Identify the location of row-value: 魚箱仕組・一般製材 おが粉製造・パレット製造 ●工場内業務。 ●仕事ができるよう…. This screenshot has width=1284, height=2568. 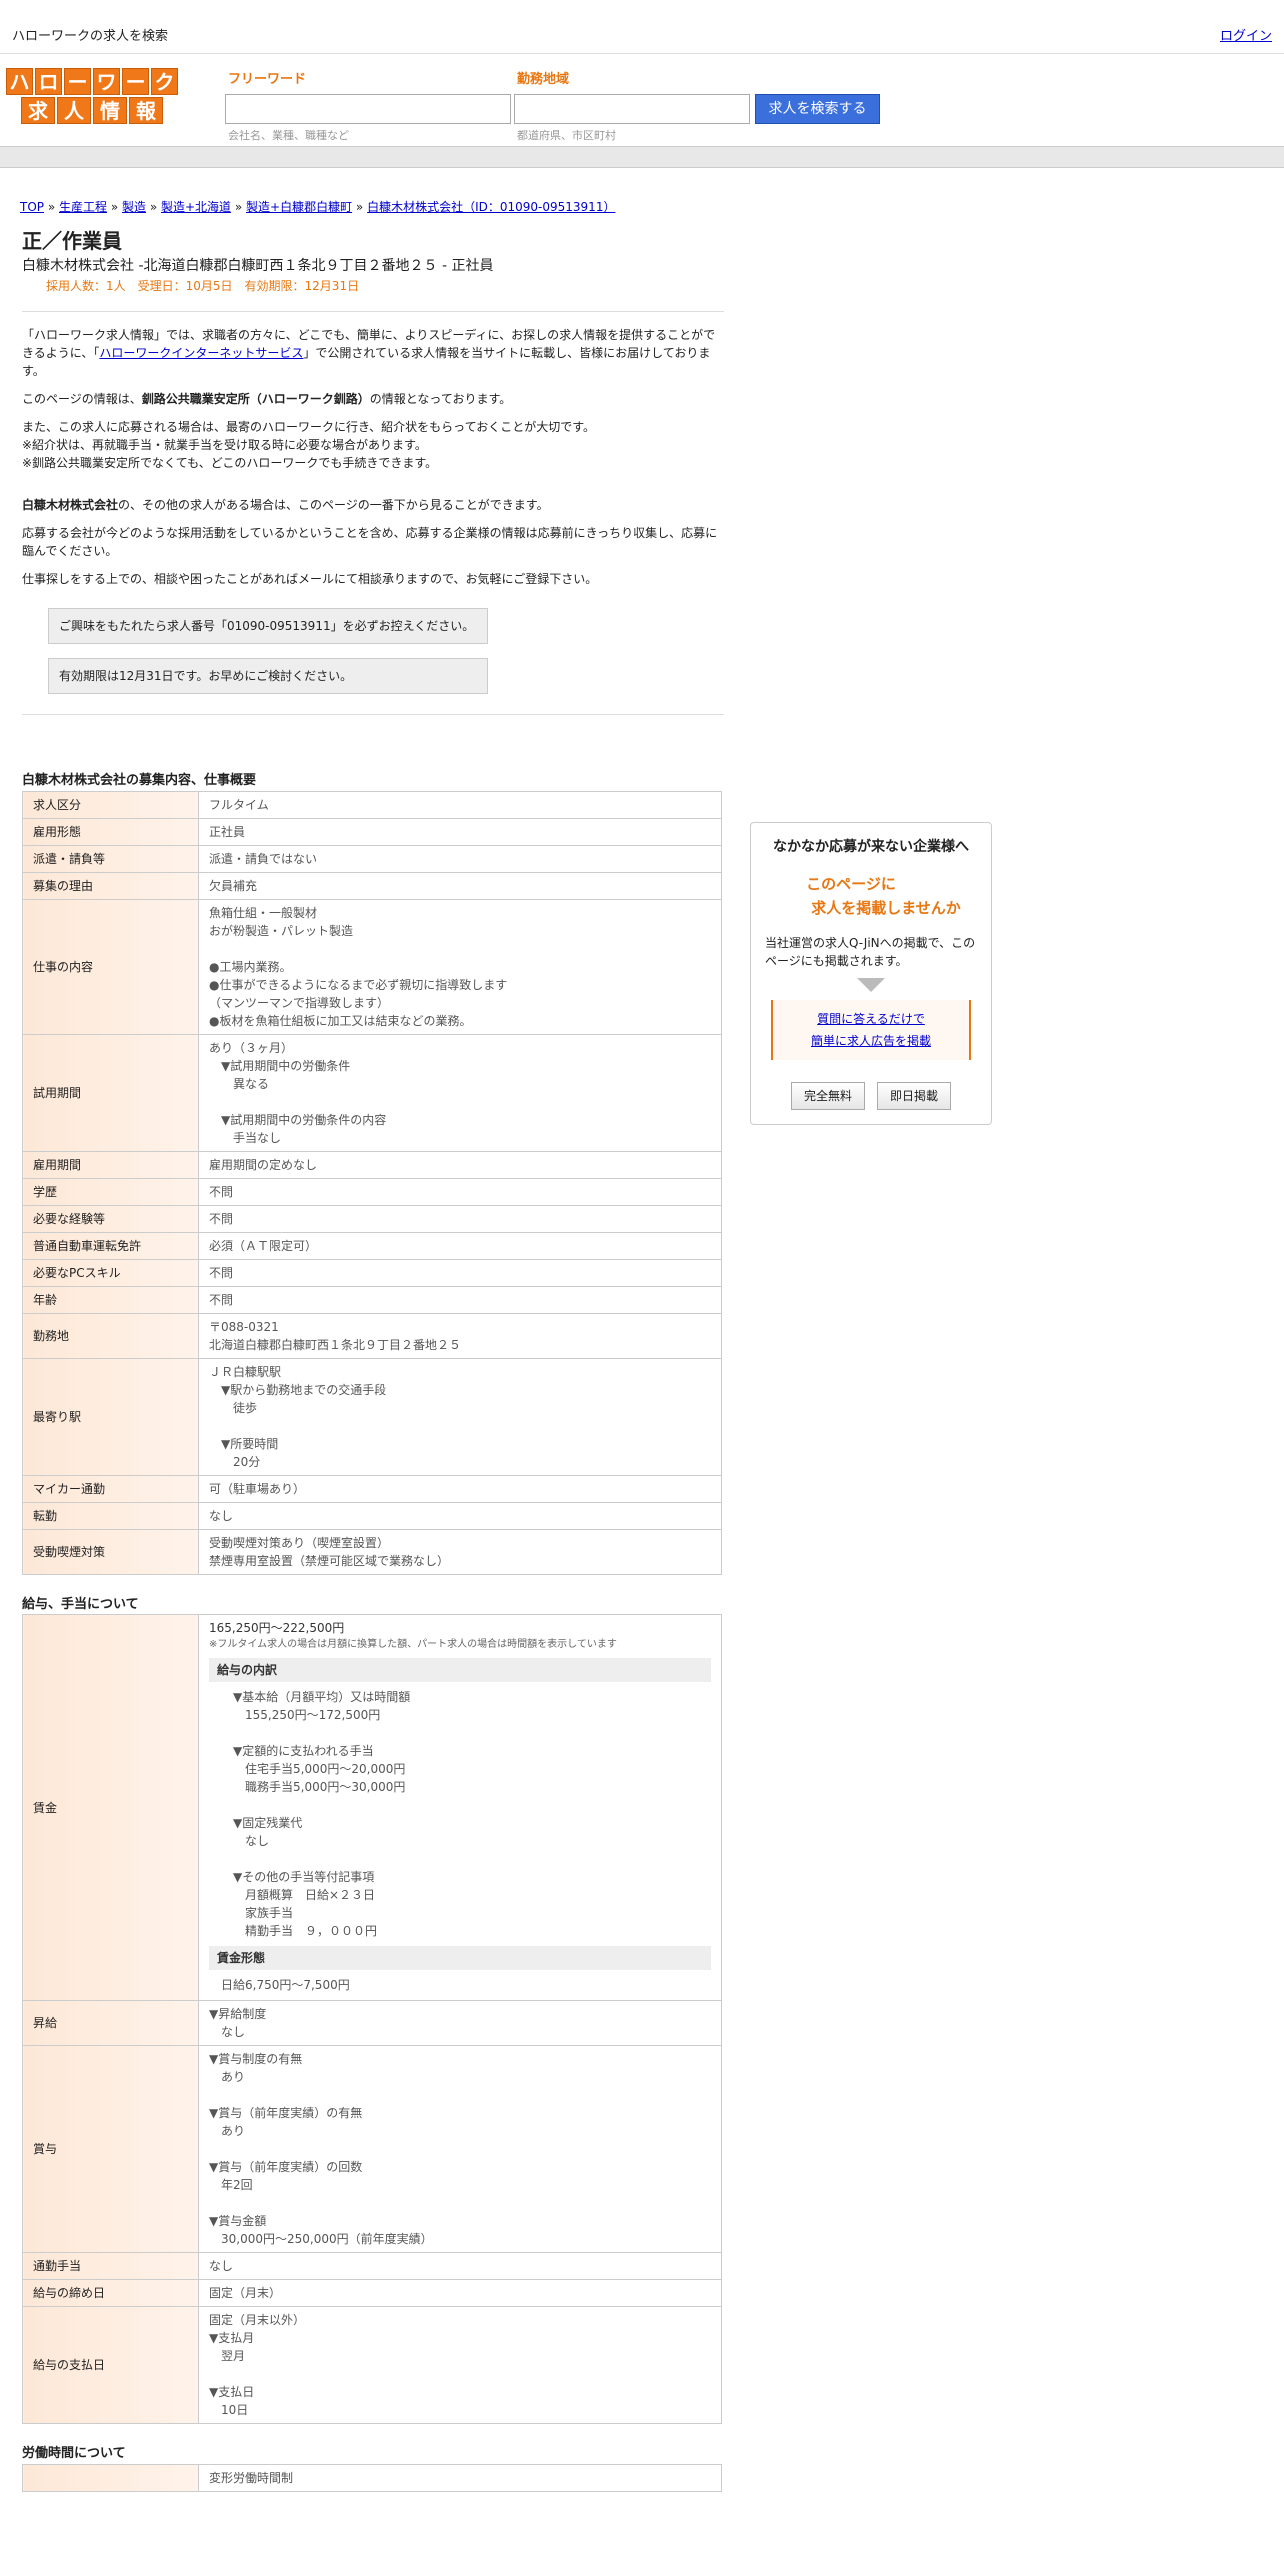
(460, 966).